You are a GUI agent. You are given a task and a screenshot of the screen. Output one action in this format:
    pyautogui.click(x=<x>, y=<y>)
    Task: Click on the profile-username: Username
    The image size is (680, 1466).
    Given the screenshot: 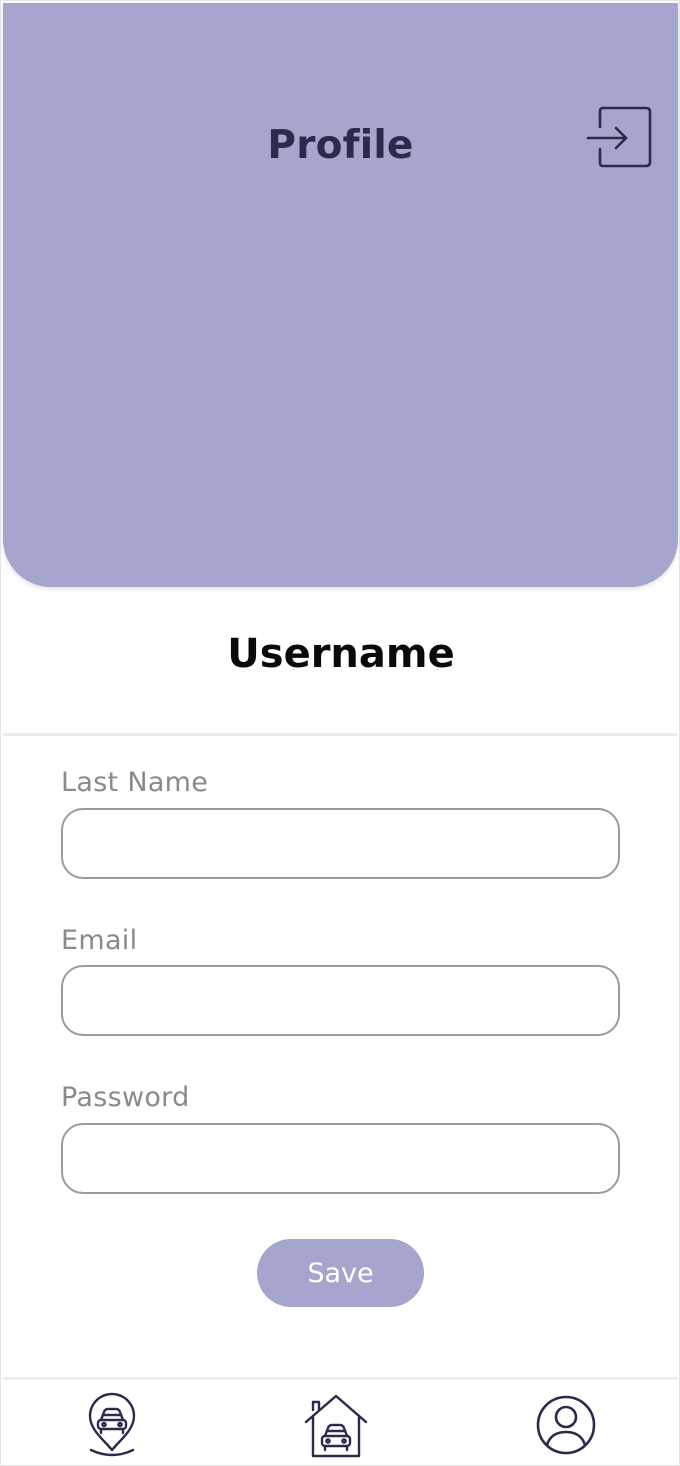 What is the action you would take?
    pyautogui.click(x=341, y=654)
    